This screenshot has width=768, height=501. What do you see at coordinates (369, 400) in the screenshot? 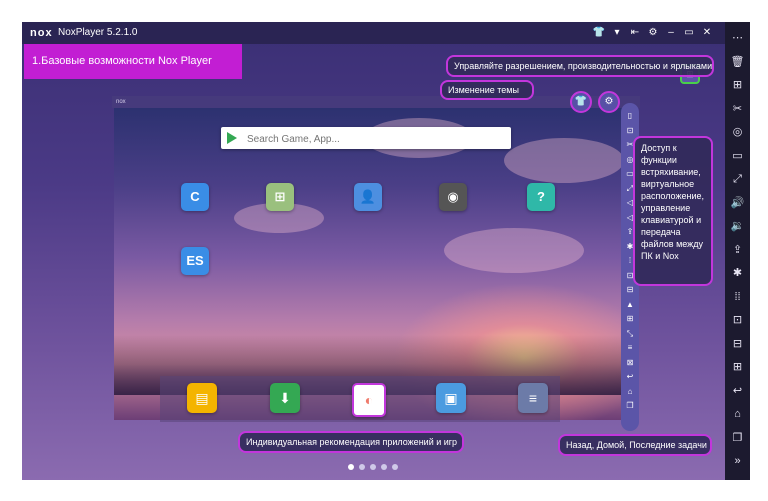
I see `dock-app-icon: ◐` at bounding box center [369, 400].